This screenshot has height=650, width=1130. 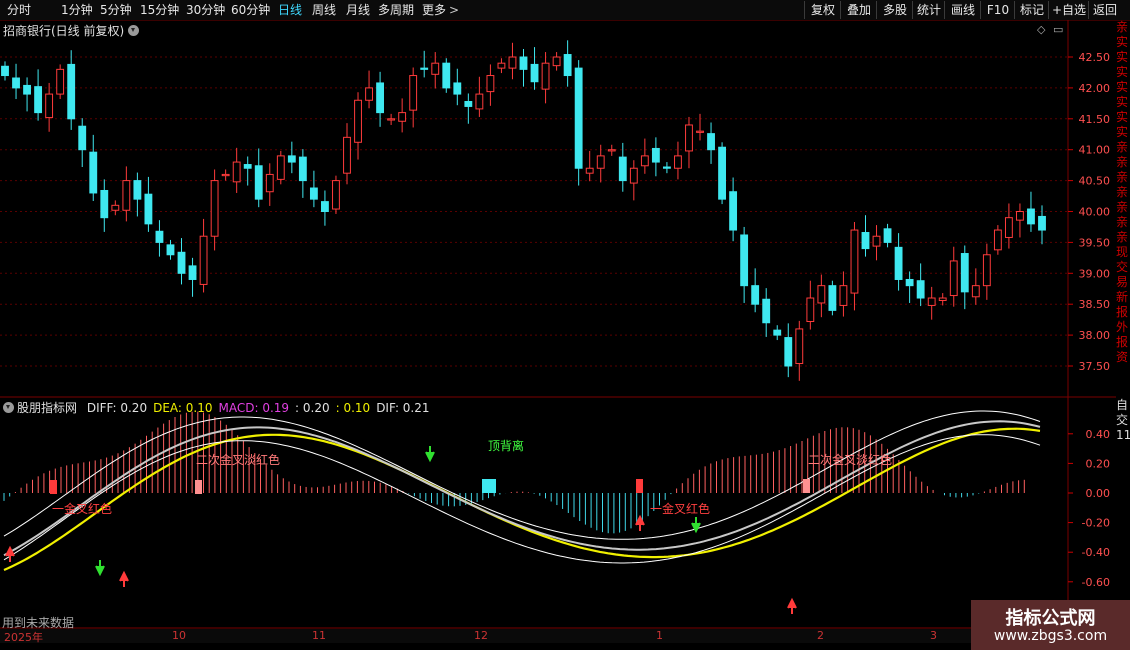 I want to click on price-tick-label: 42.00, so click(x=1095, y=88).